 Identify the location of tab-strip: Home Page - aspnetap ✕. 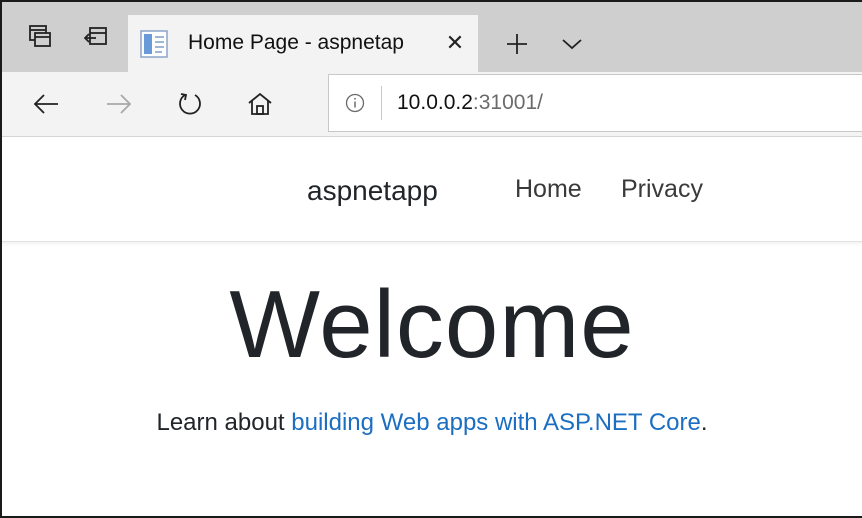
(432, 37).